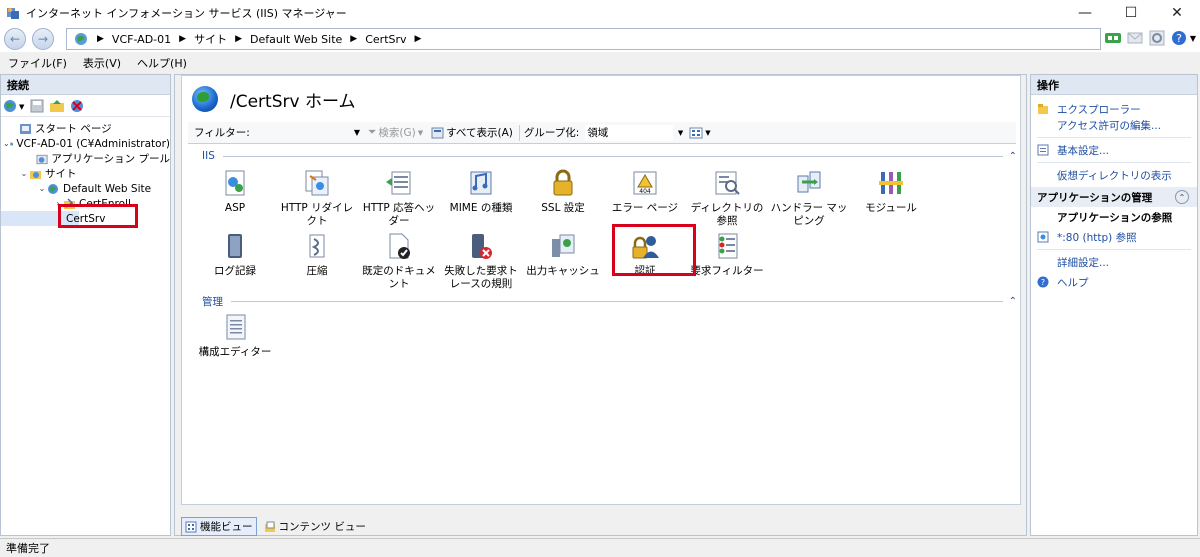 Image resolution: width=1200 pixels, height=557 pixels. I want to click on feature-error-pages: 404 エラー ページ, so click(645, 191).